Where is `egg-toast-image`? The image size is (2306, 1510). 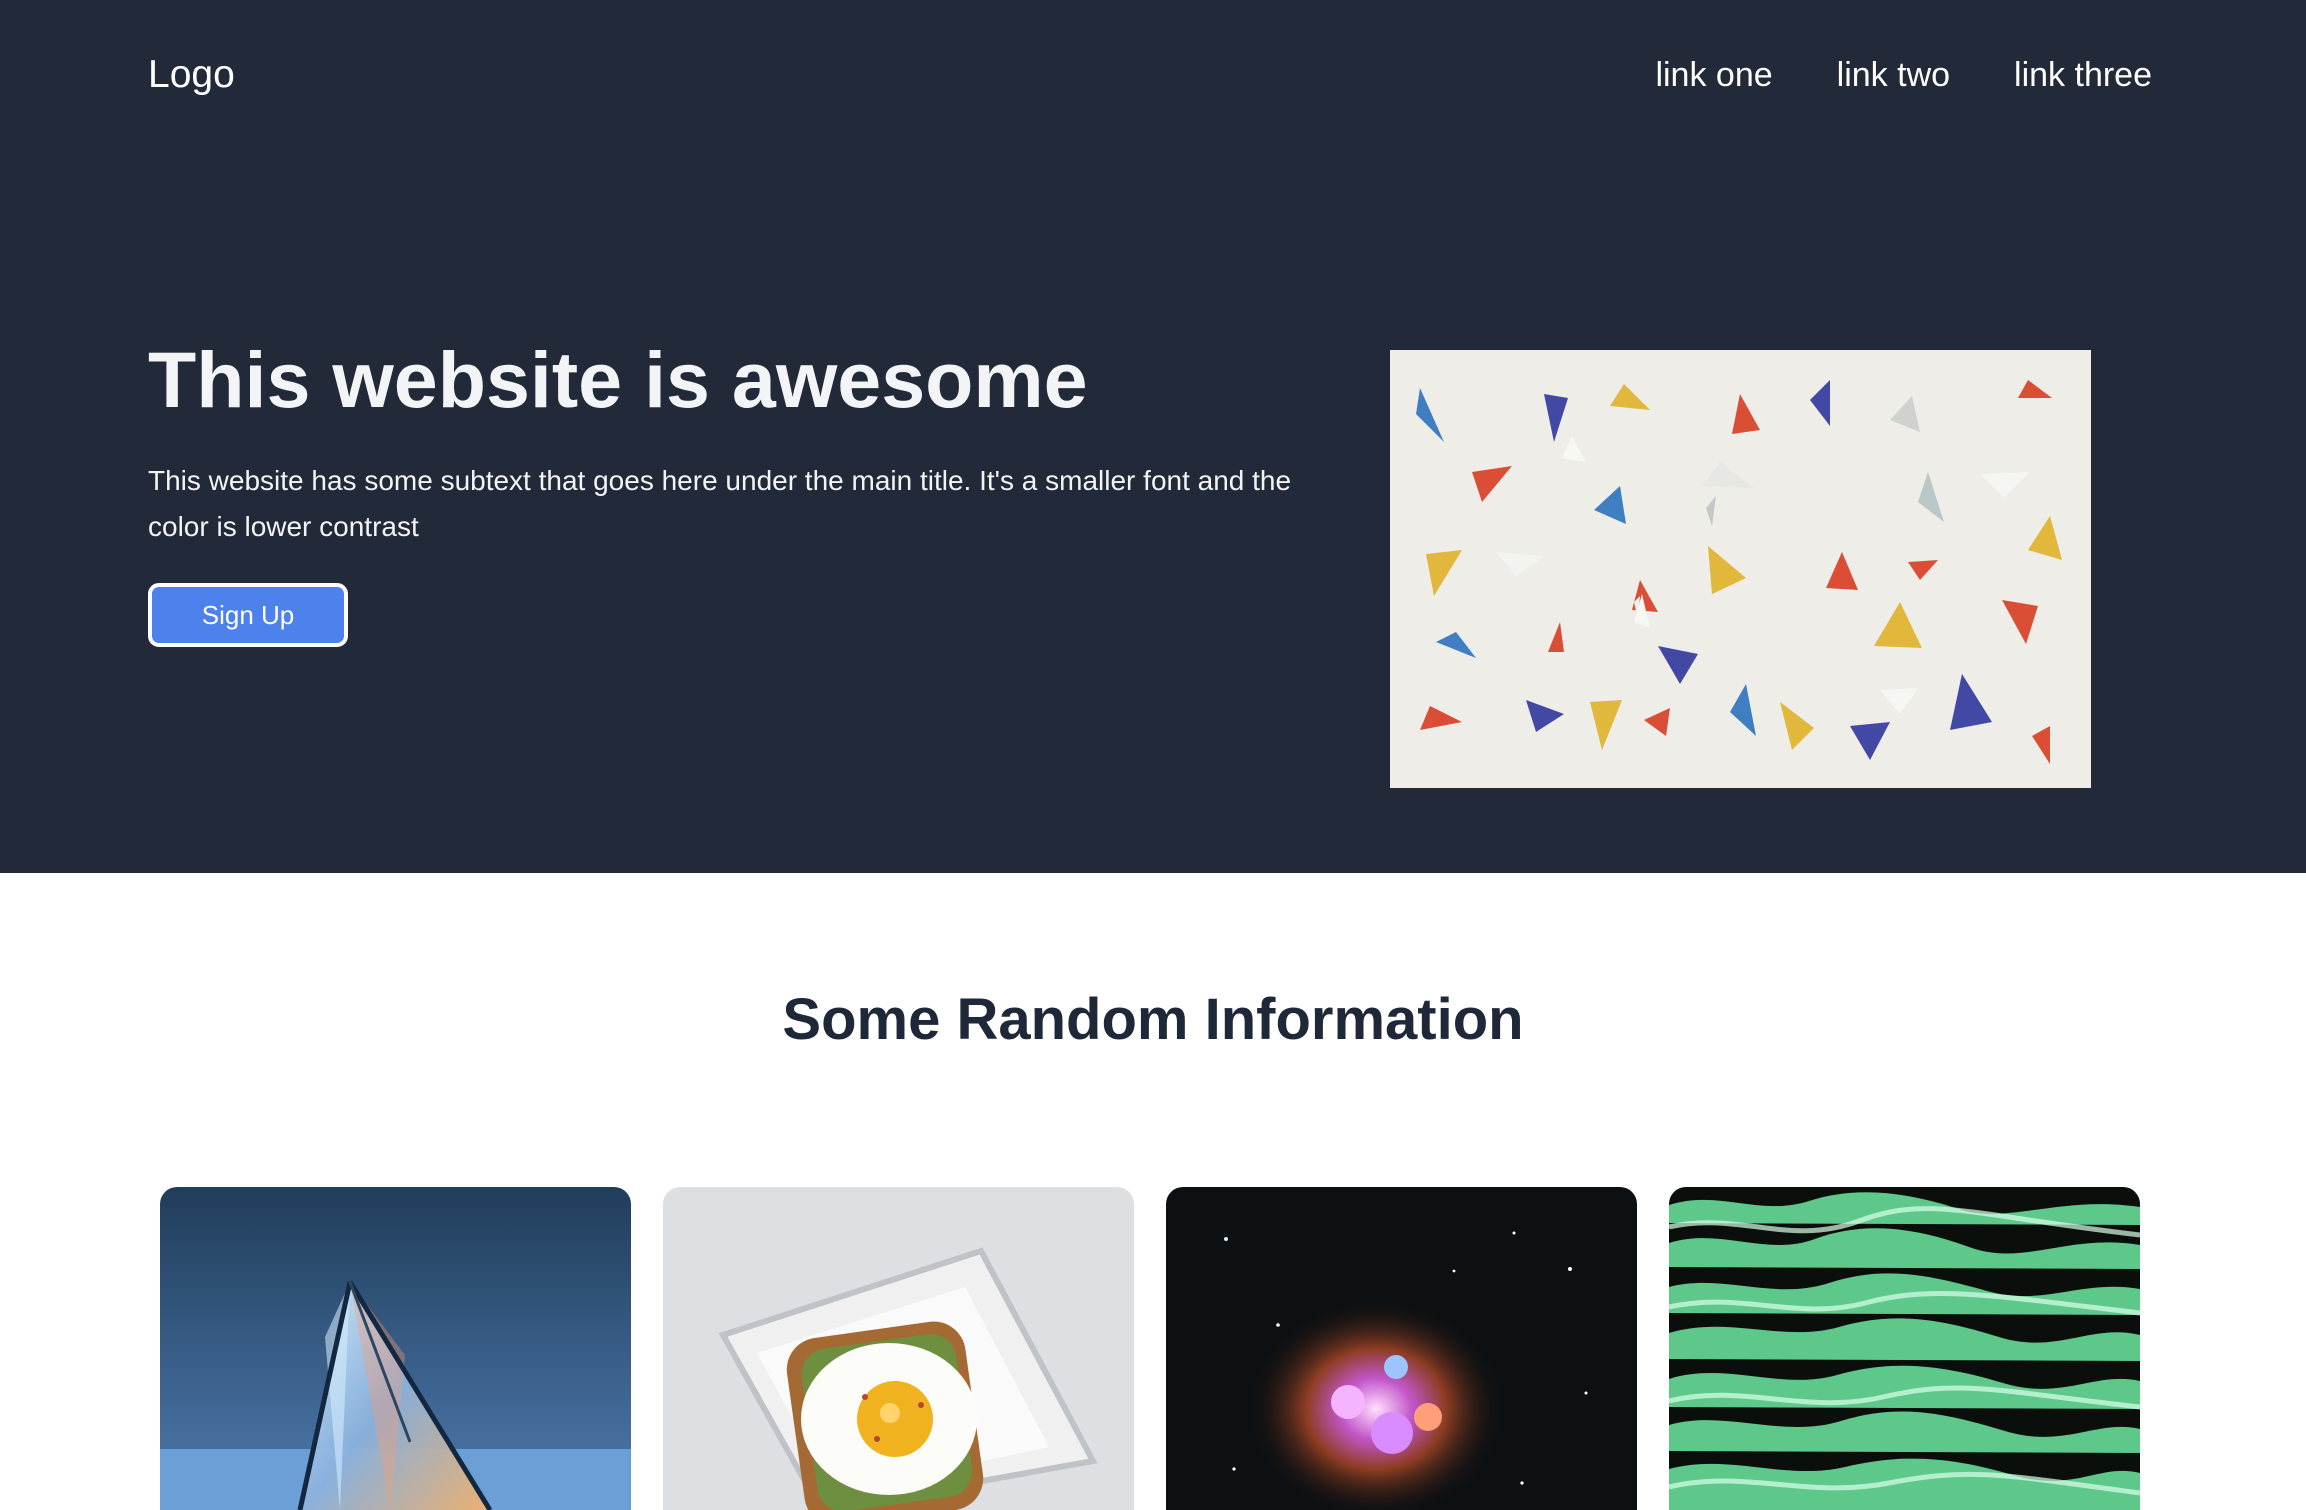 egg-toast-image is located at coordinates (898, 1348).